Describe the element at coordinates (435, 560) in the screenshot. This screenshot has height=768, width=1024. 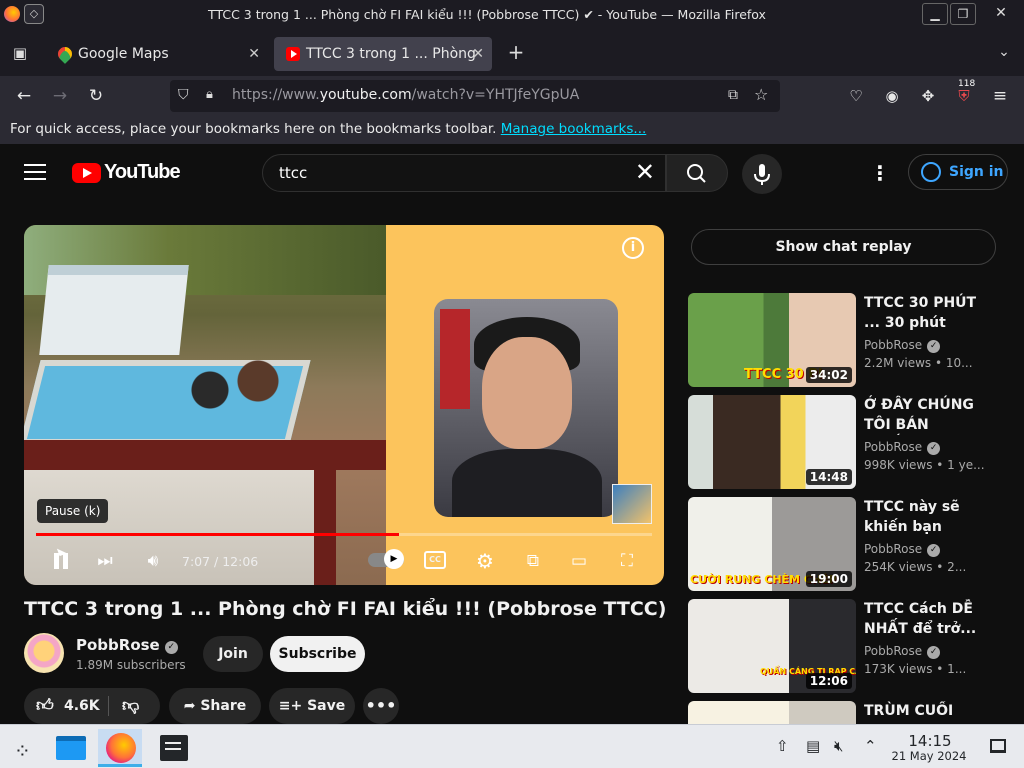
I see `subtitles-button: CC` at that location.